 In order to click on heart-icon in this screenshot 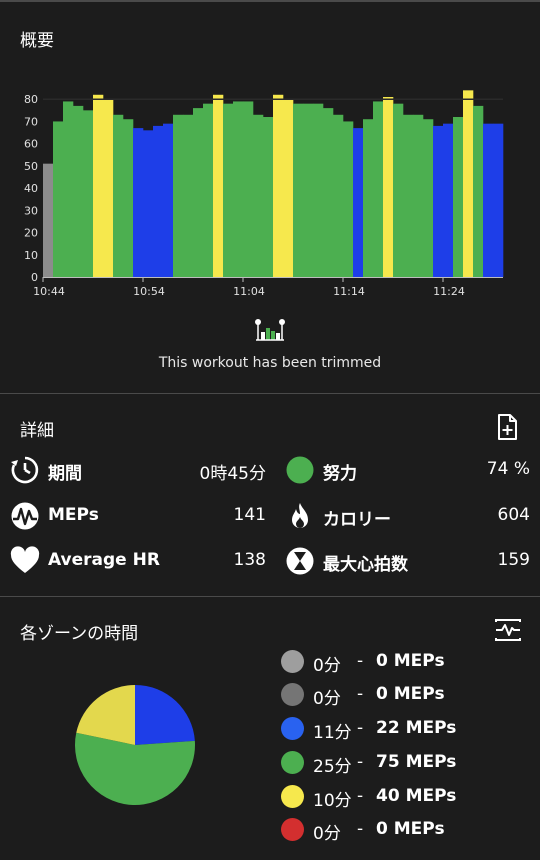, I will do `click(25, 559)`.